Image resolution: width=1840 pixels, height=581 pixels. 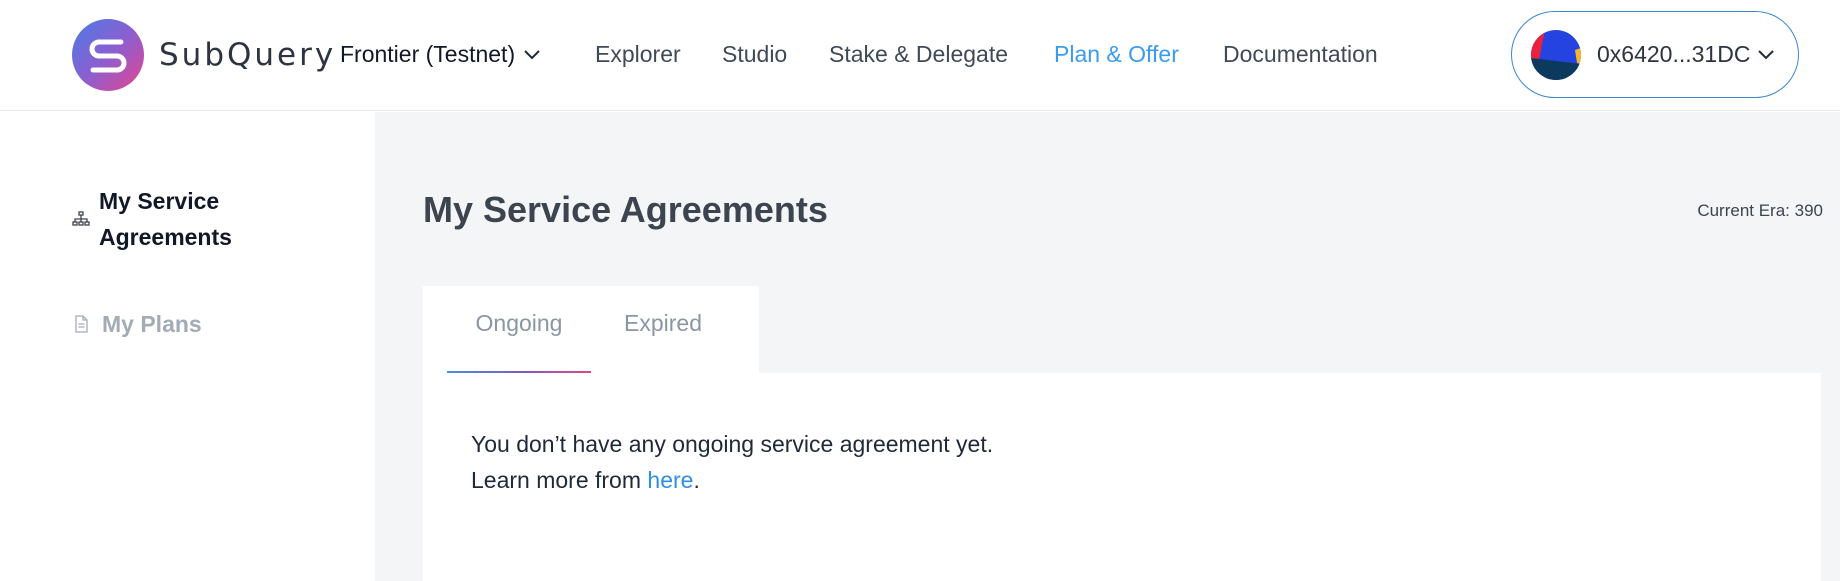 What do you see at coordinates (1556, 54) in the screenshot?
I see `wallet-avatar` at bounding box center [1556, 54].